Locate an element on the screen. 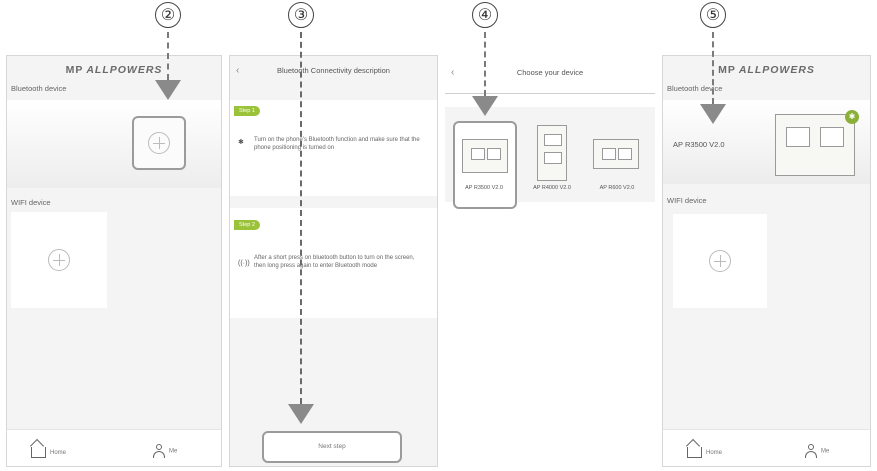 Image resolution: width=877 pixels, height=471 pixels. choose-header: ‹ Choose your device is located at coordinates (550, 74).